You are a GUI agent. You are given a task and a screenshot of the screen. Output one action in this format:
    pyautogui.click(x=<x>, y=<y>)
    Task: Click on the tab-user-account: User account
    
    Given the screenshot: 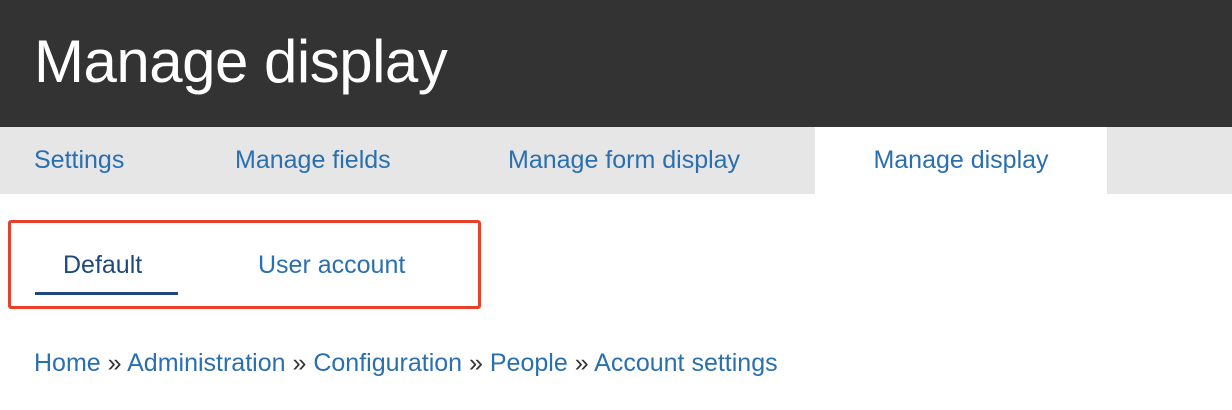 What is the action you would take?
    pyautogui.click(x=331, y=265)
    